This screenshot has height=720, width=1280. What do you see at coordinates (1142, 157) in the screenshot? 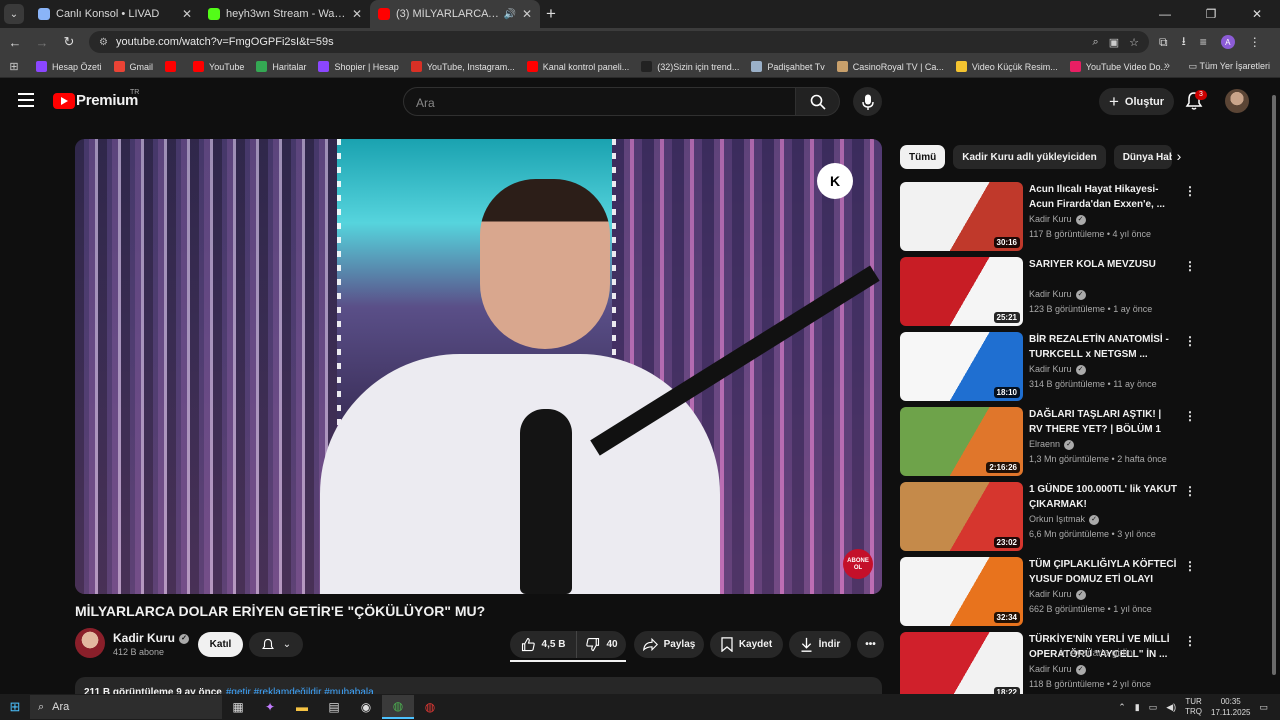
I see `filter-chip: Dünya Haberleri` at bounding box center [1142, 157].